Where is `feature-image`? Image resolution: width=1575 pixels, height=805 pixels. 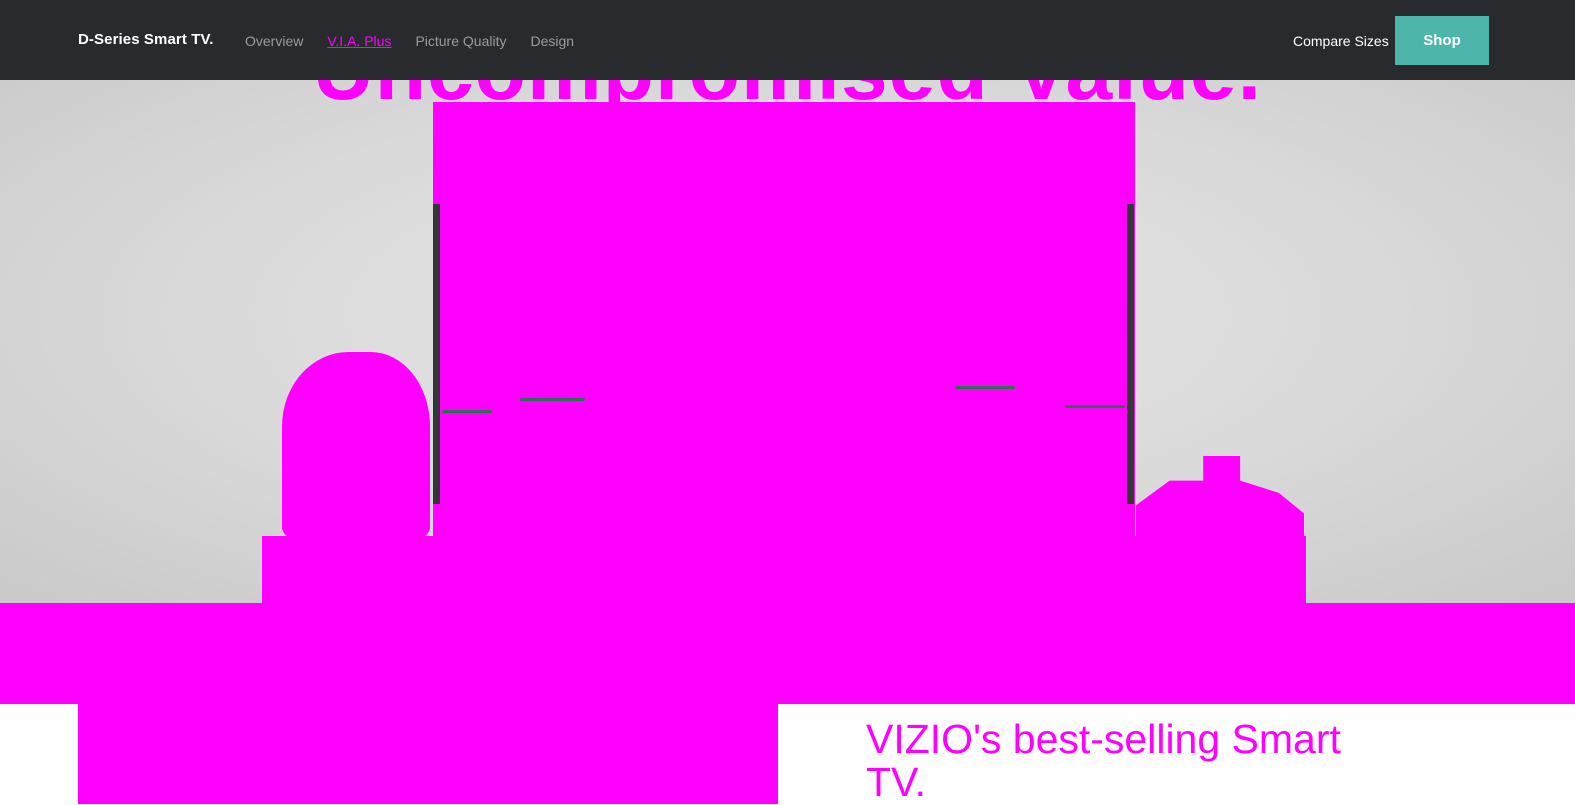 feature-image is located at coordinates (428, 754).